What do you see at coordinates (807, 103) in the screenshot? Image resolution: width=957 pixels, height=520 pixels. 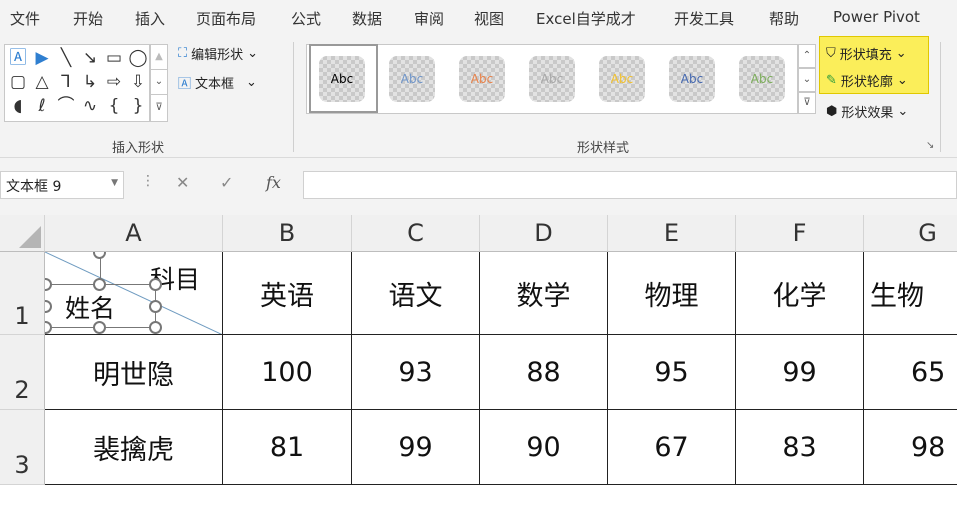 I see `styles-more-icon: ⊽` at bounding box center [807, 103].